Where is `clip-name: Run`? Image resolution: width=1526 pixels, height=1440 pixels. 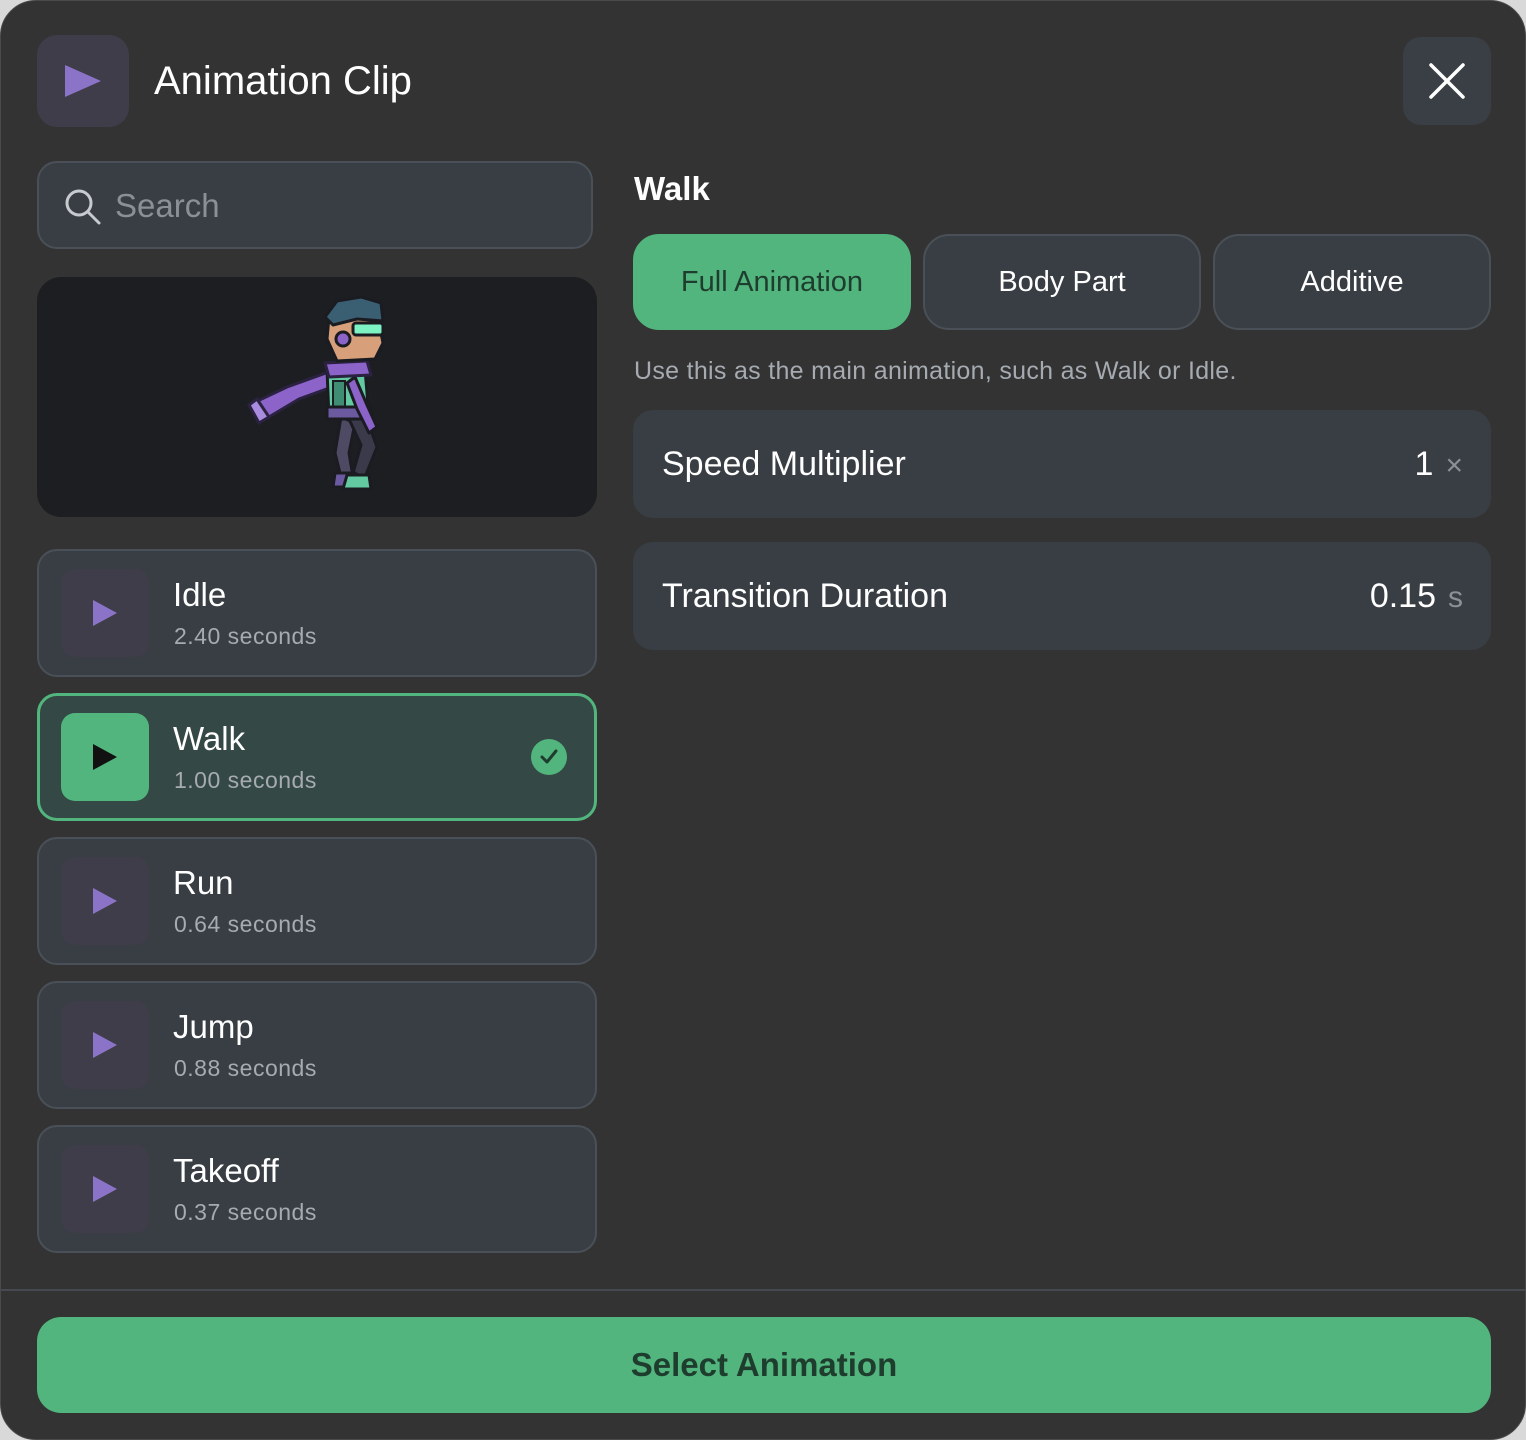
clip-name: Run is located at coordinates (203, 882).